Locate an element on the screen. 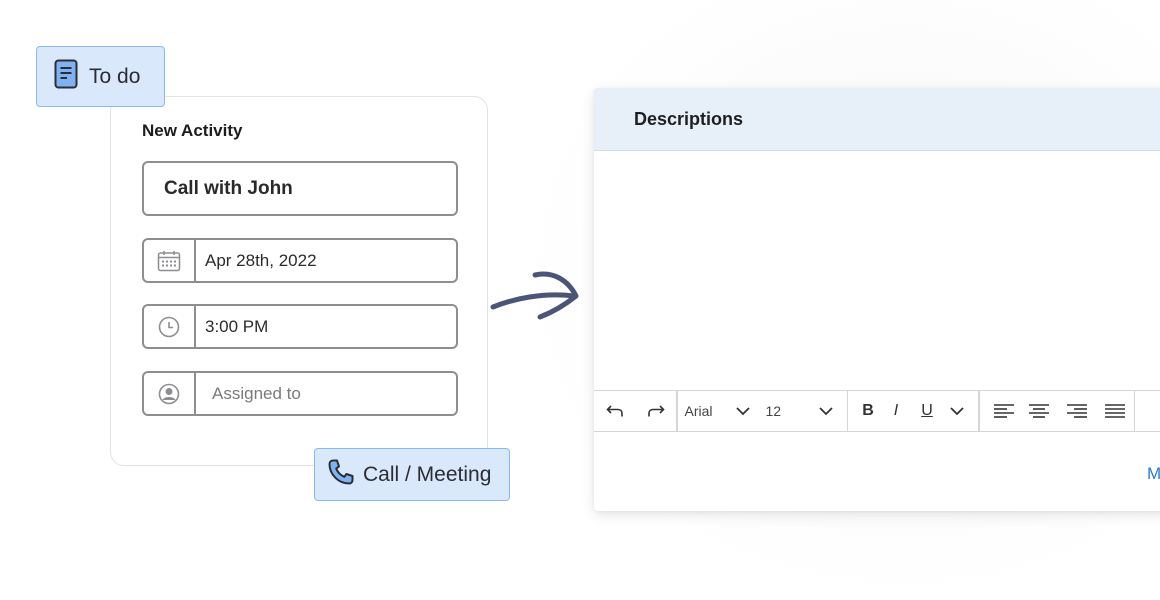  toolbar-divider is located at coordinates (1134, 411).